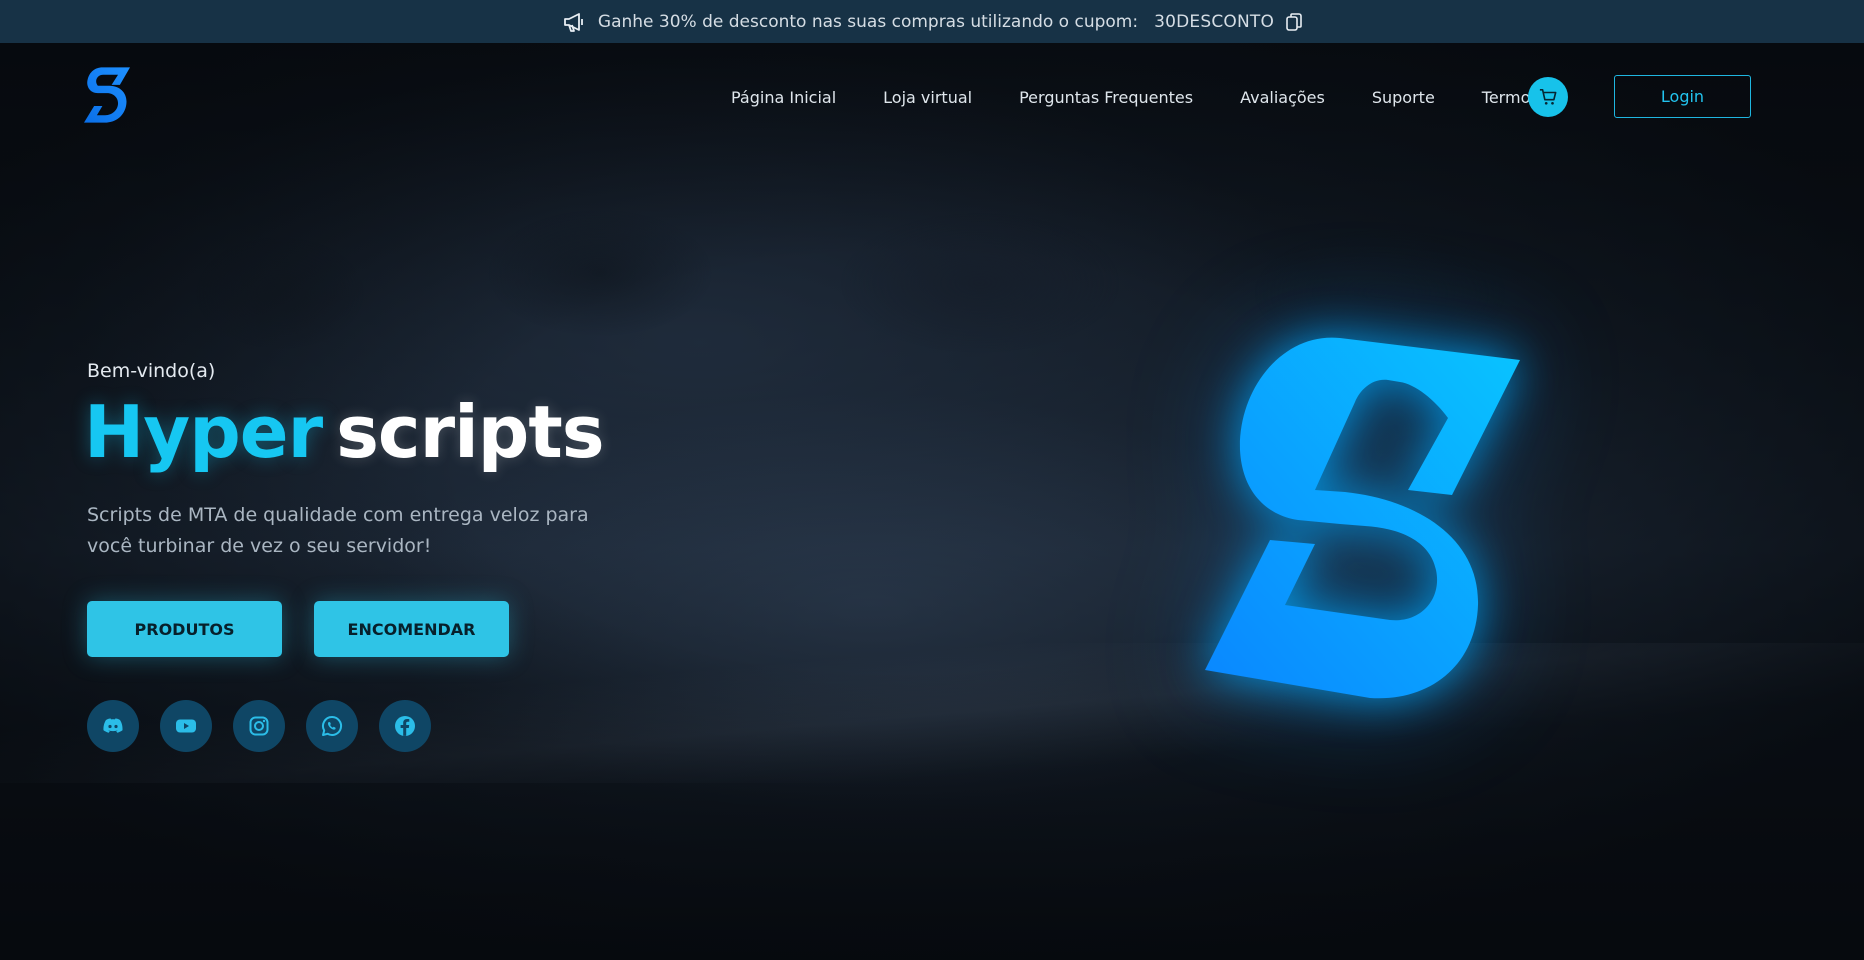  Describe the element at coordinates (1294, 21) in the screenshot. I see `copy-icon` at that location.